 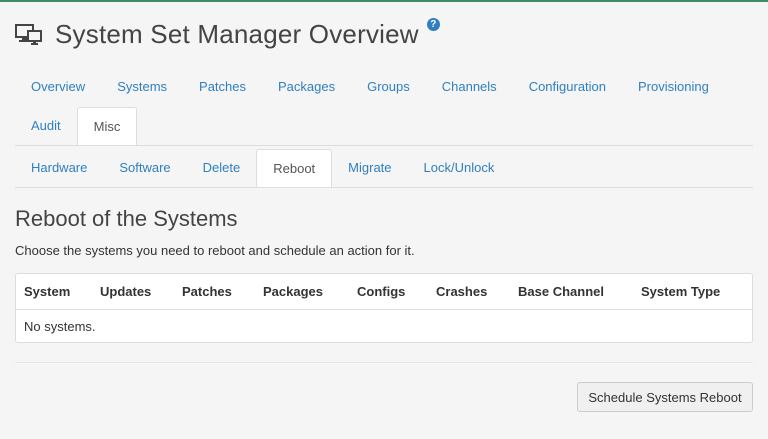 I want to click on page-header: System Set Manager Overview ?, so click(x=227, y=34).